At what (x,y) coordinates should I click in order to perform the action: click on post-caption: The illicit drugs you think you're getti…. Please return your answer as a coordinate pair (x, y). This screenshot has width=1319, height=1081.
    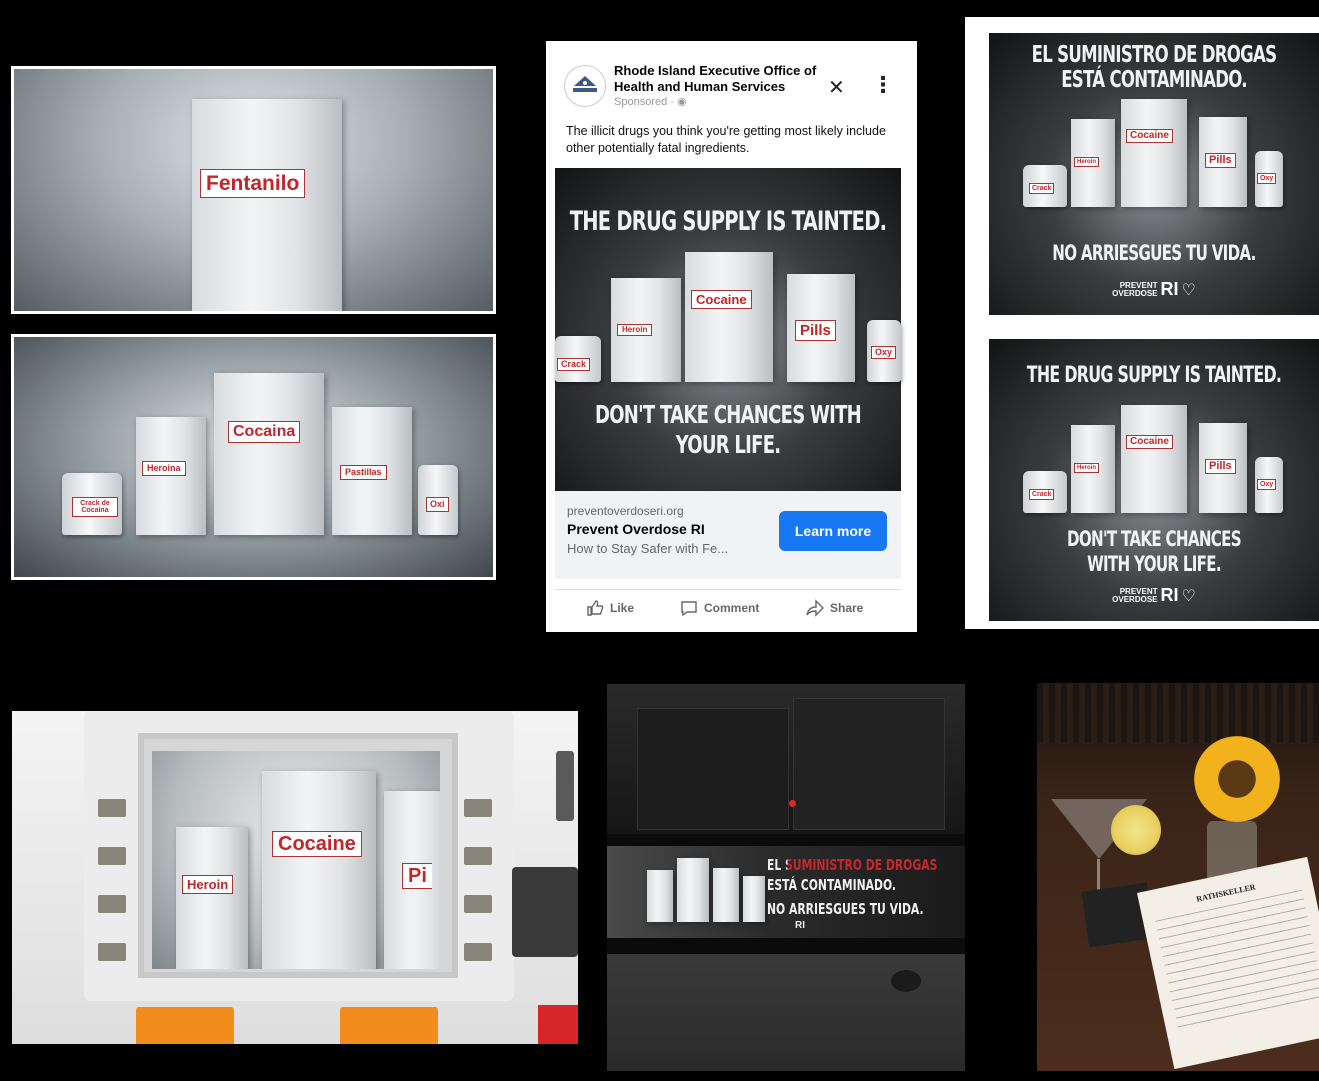
    Looking at the image, I should click on (726, 139).